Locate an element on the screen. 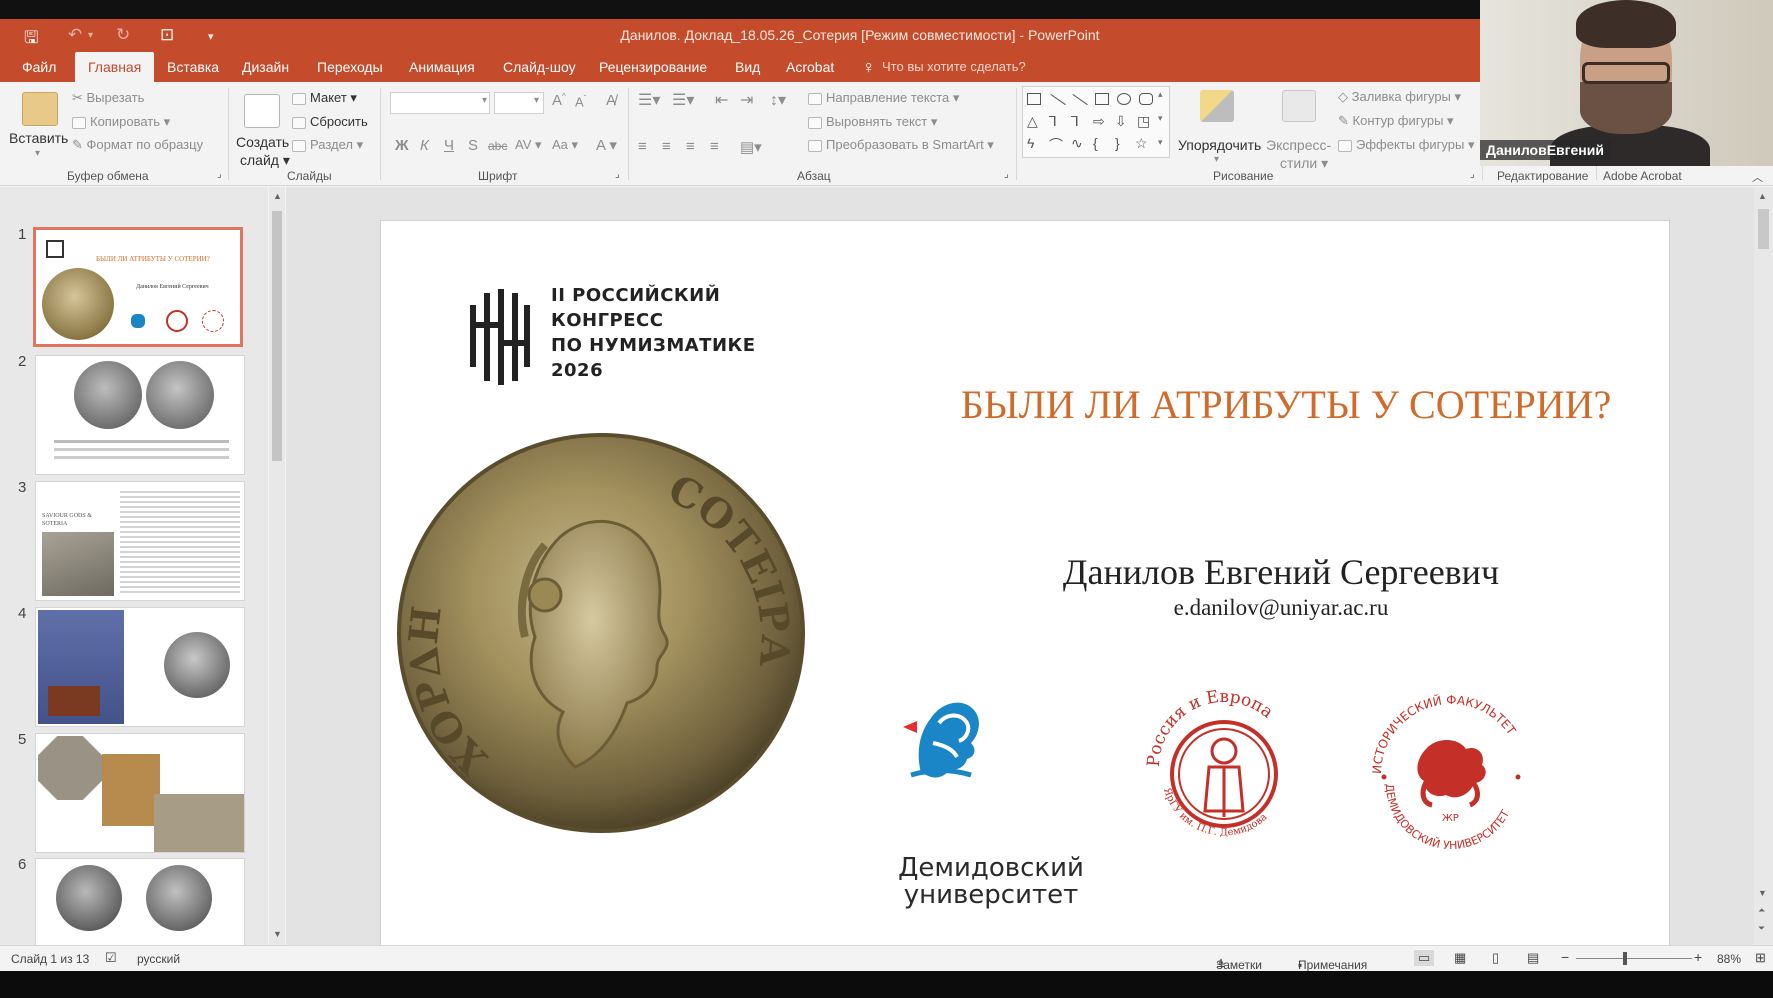 This screenshot has height=998, width=1773. zoom-slider-thumb is located at coordinates (1625, 958).